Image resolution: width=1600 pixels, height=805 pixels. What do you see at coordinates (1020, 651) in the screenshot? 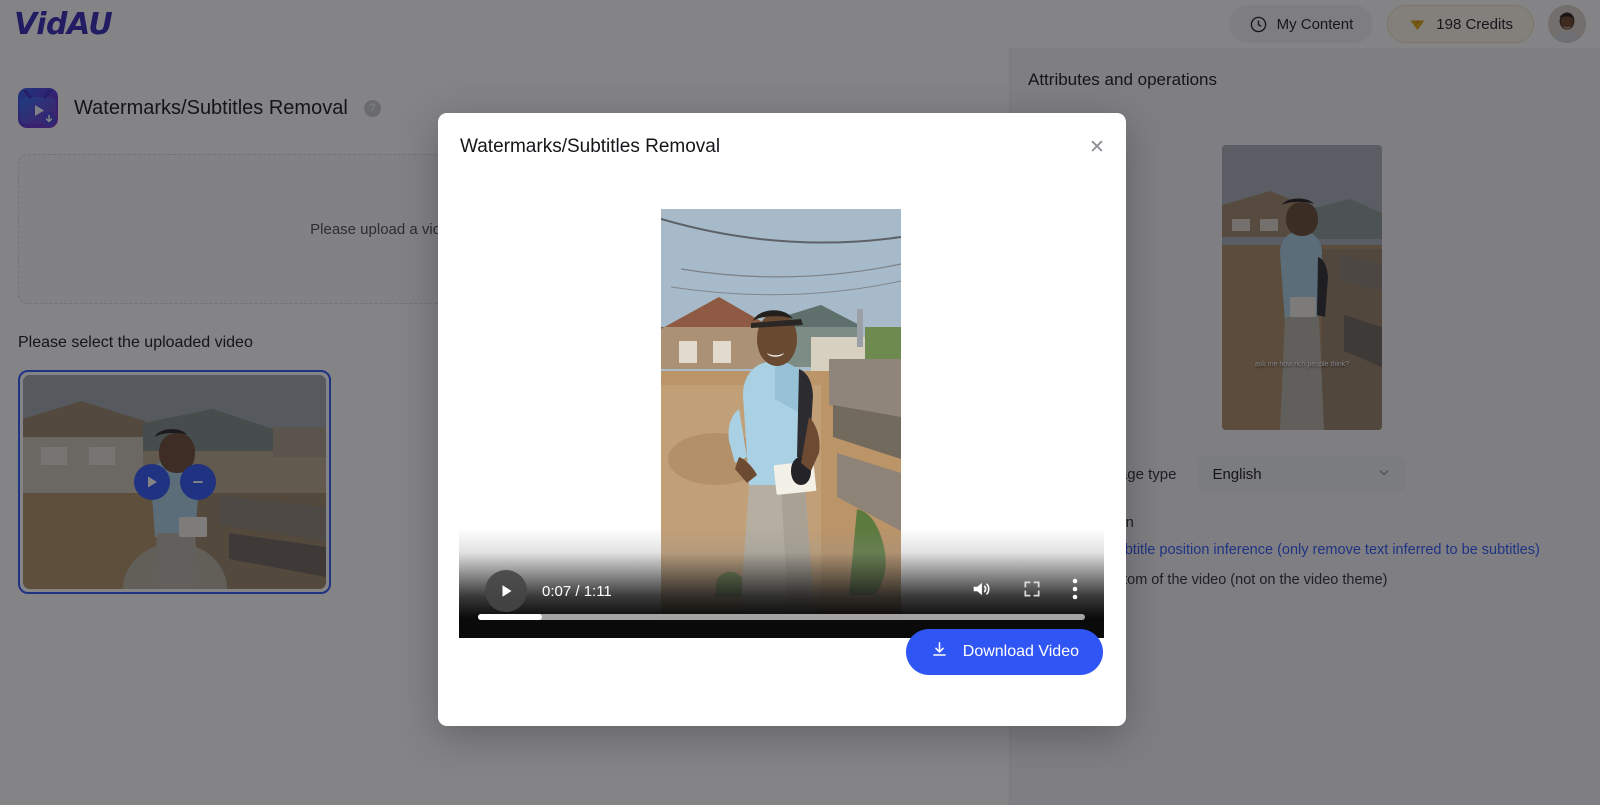
I see `download-video-label: Download Video` at bounding box center [1020, 651].